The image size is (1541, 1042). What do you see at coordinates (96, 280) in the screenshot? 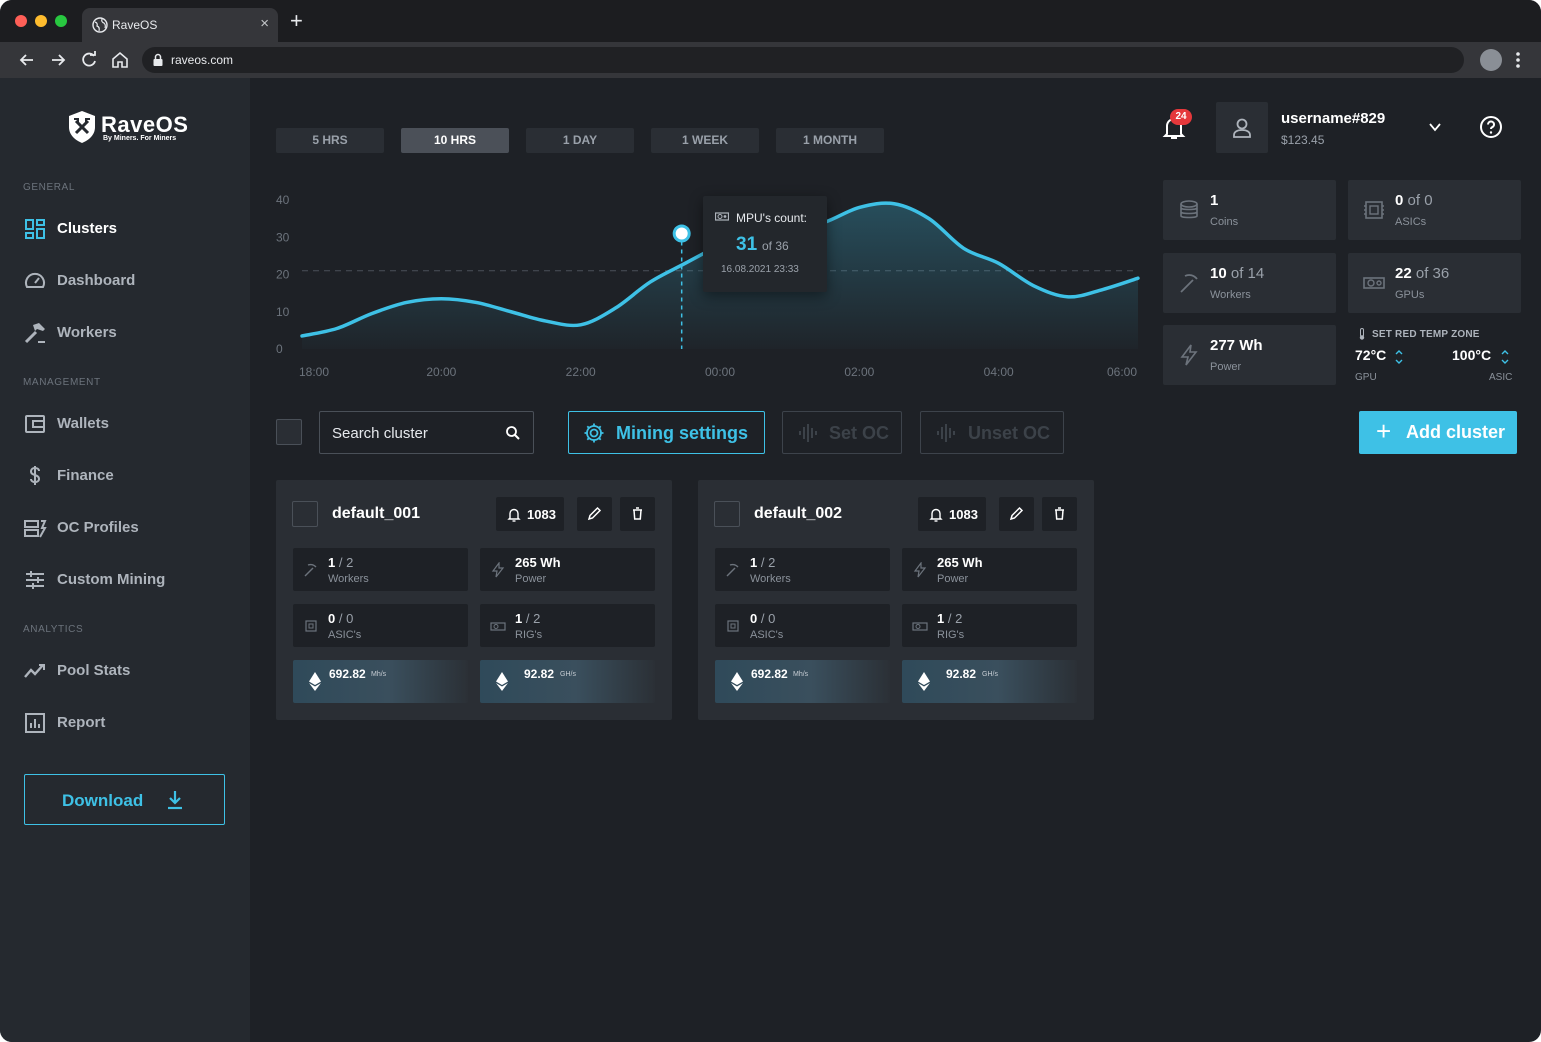
I see `sidebar-item-label: Dashboard` at bounding box center [96, 280].